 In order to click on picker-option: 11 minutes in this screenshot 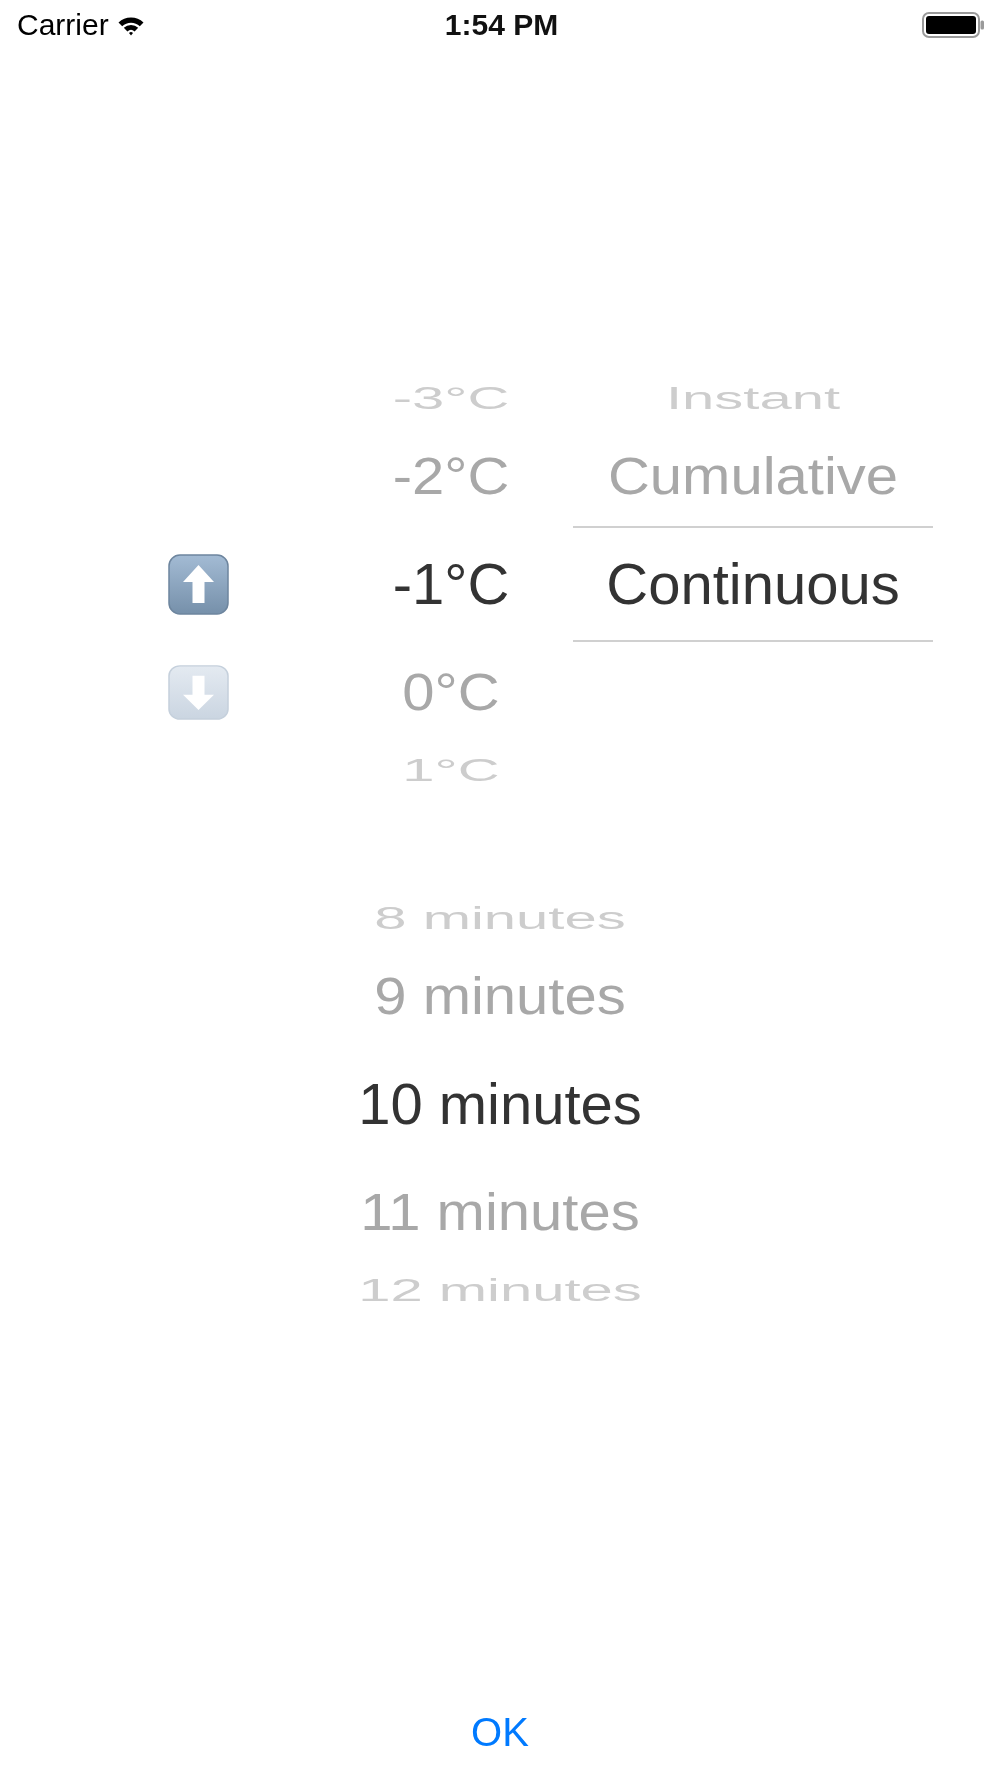, I will do `click(500, 1212)`.